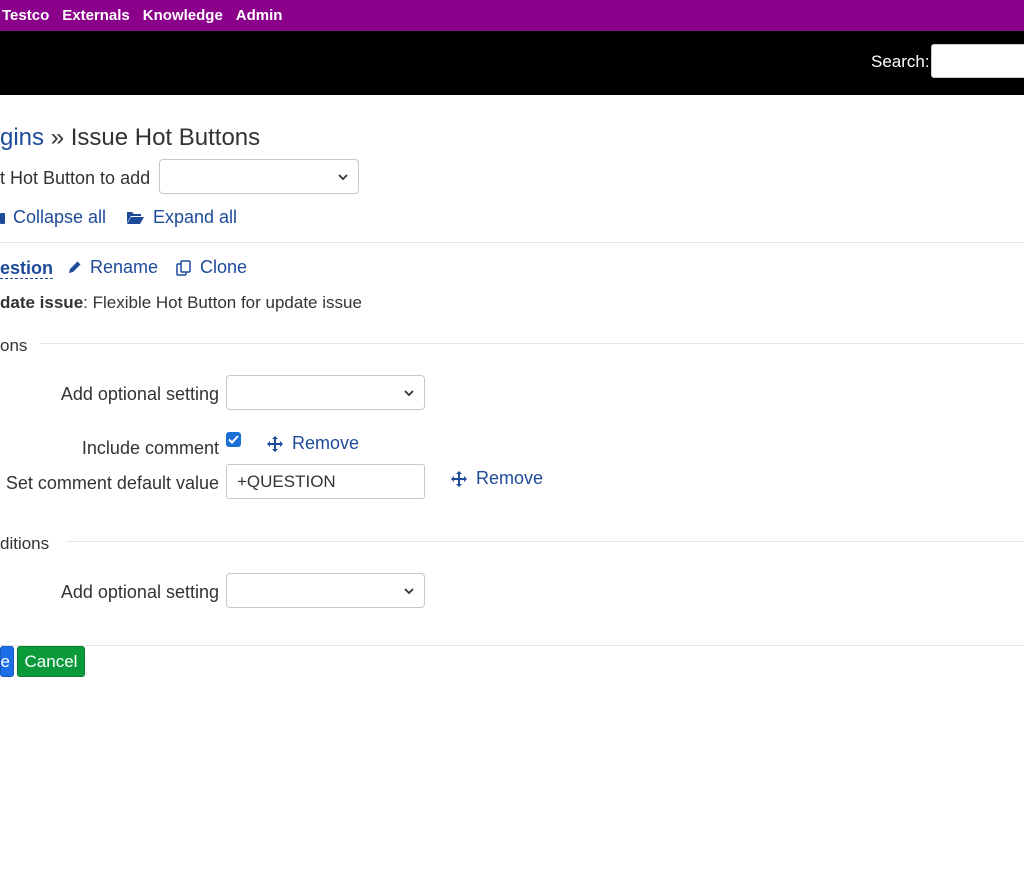 The image size is (1024, 880). What do you see at coordinates (183, 267) in the screenshot?
I see `copy-icon` at bounding box center [183, 267].